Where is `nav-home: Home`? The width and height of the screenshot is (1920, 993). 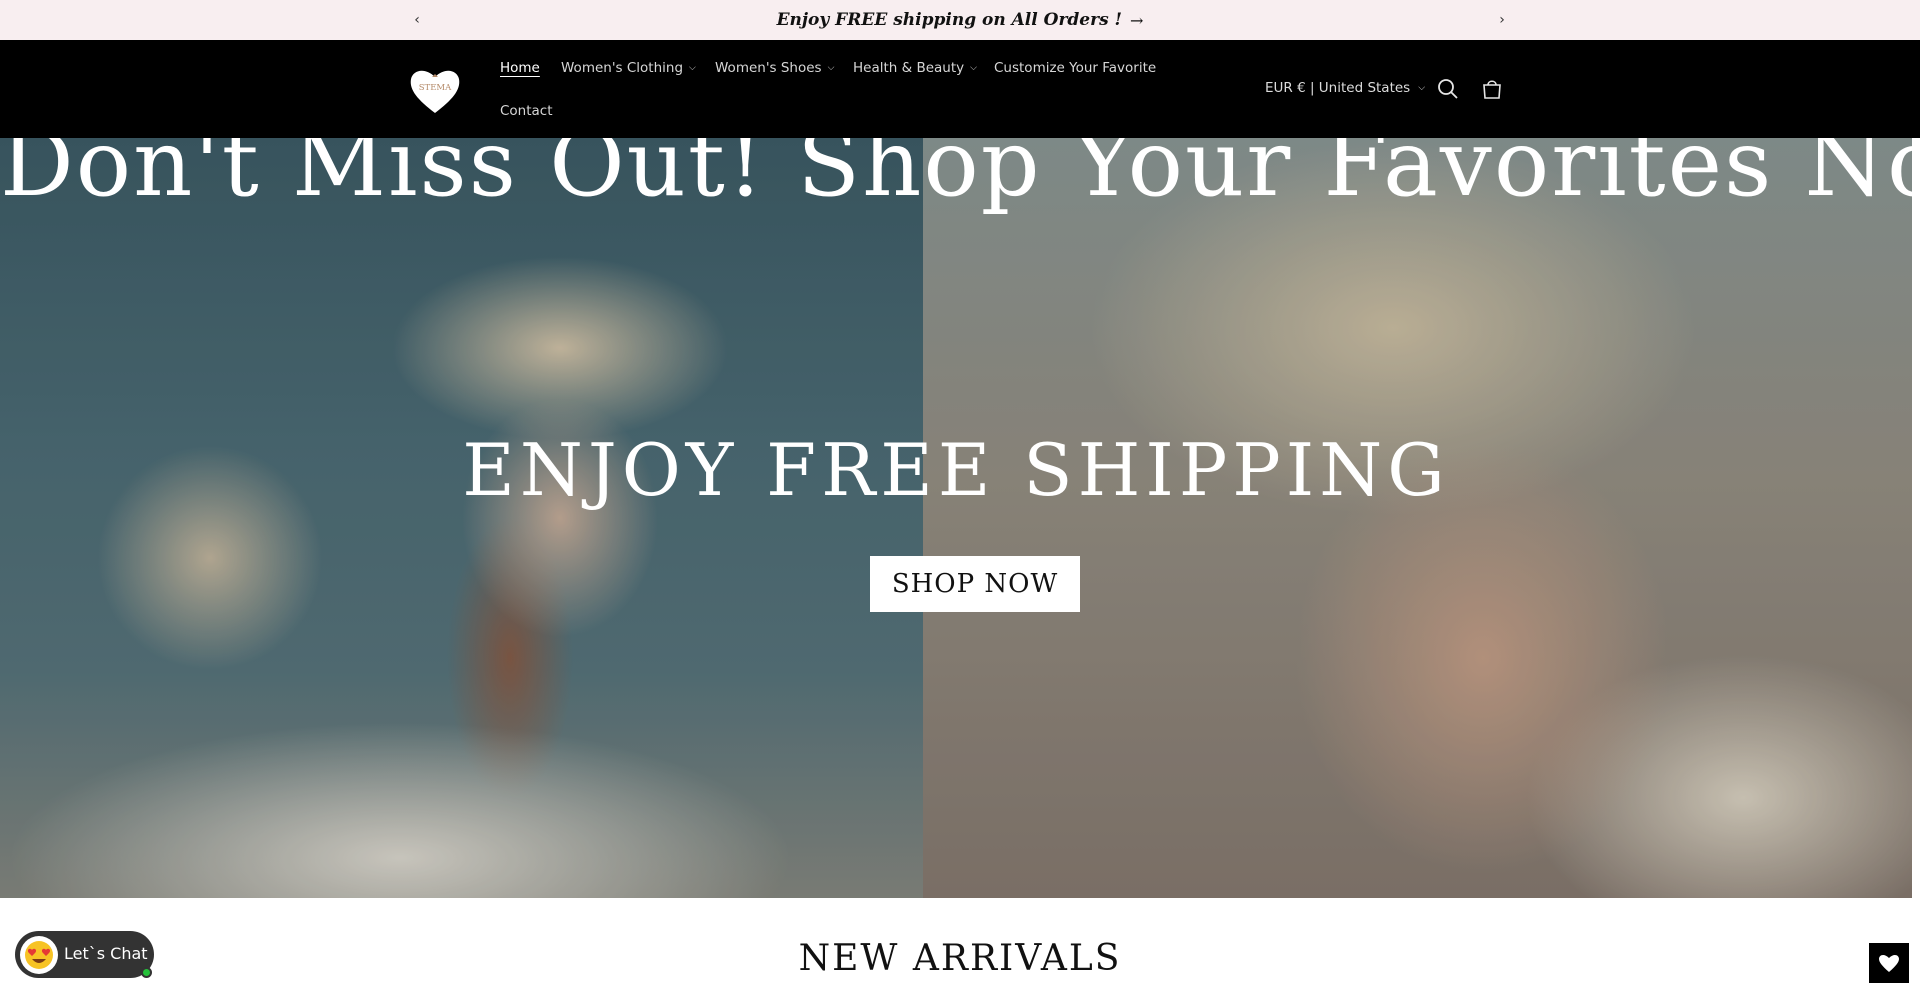
nav-home: Home is located at coordinates (520, 68).